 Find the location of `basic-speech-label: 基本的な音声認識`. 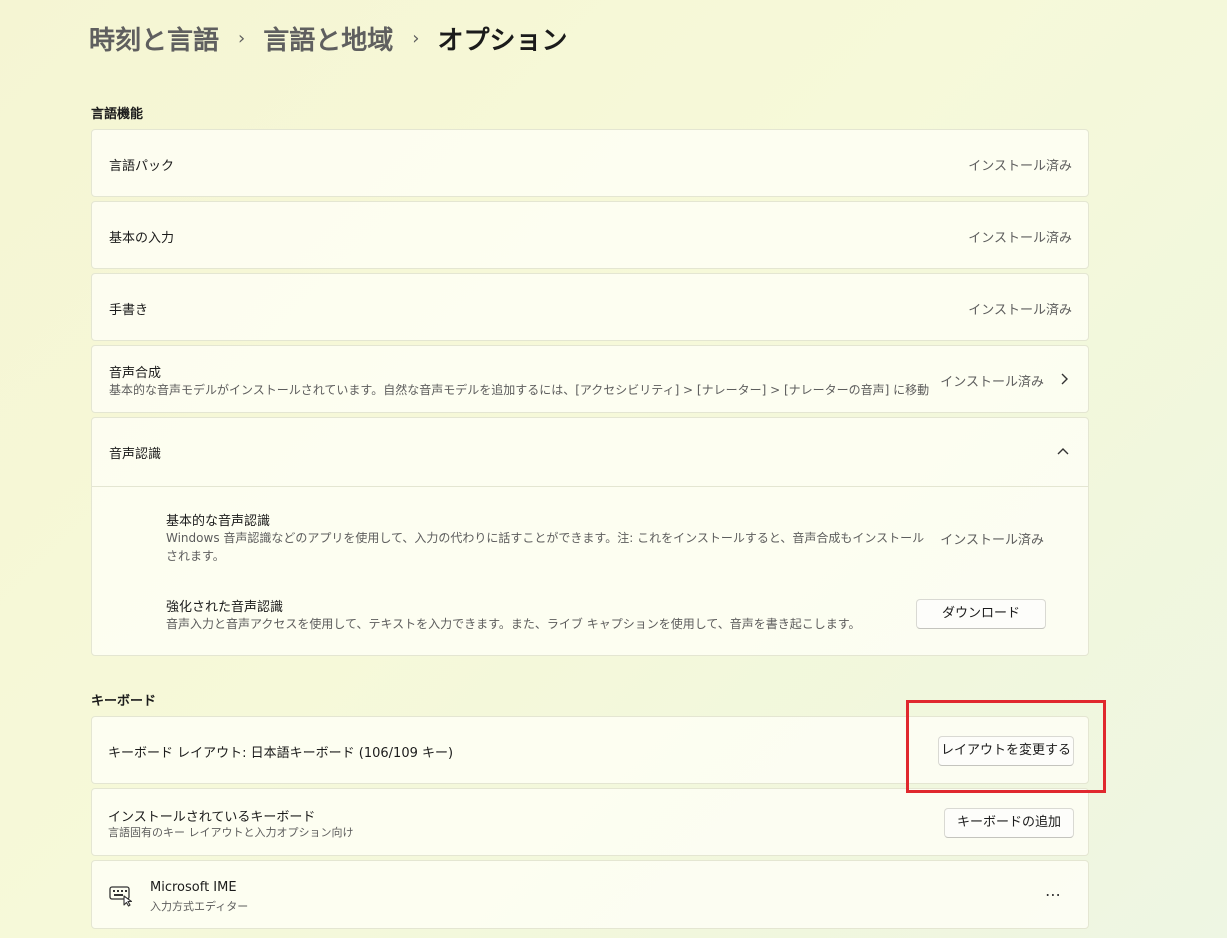

basic-speech-label: 基本的な音声認識 is located at coordinates (218, 521).